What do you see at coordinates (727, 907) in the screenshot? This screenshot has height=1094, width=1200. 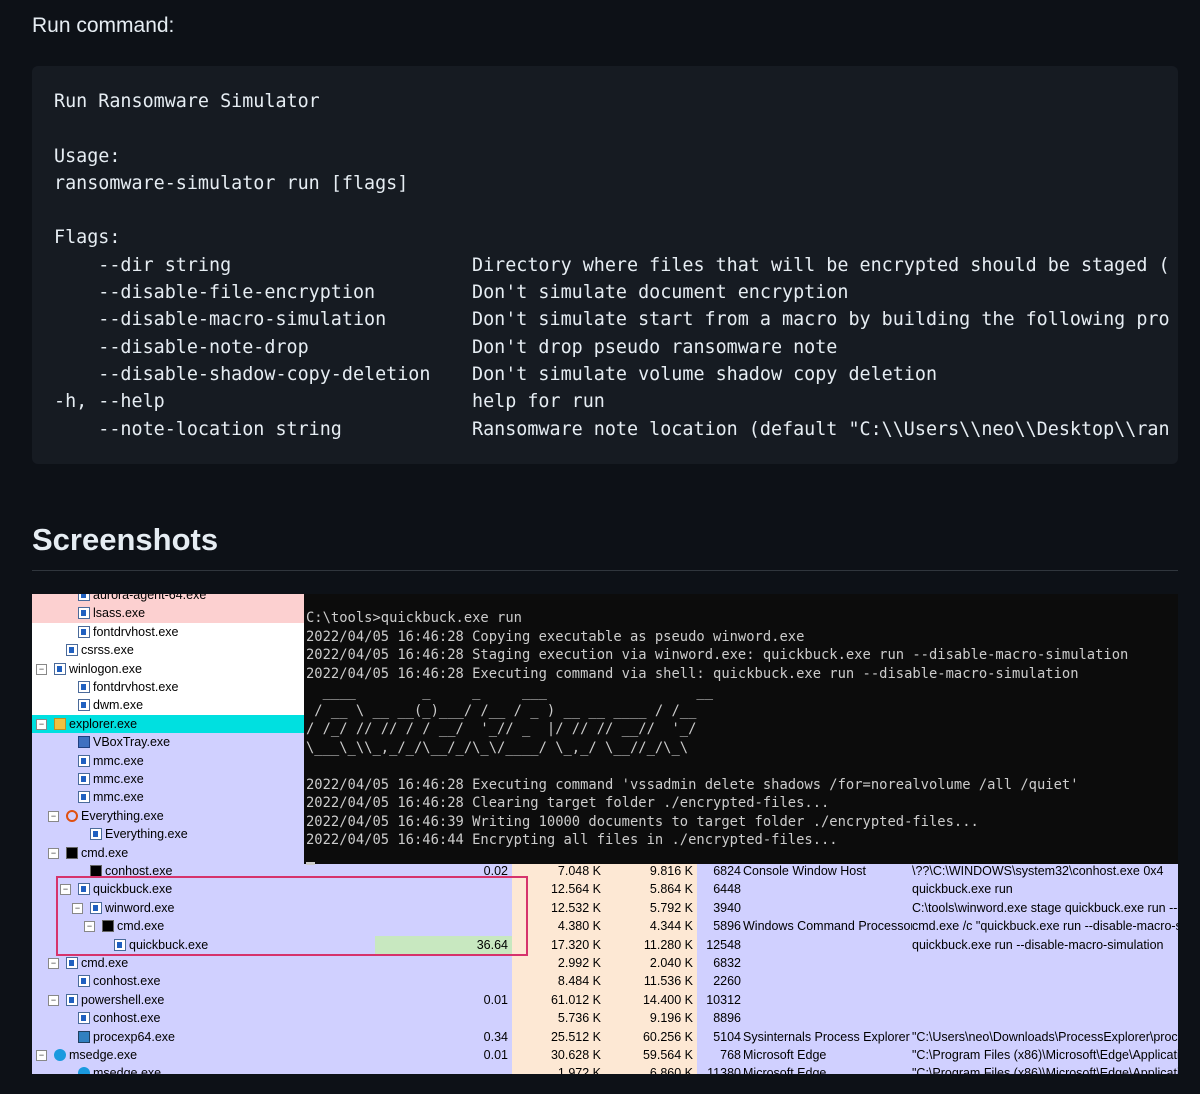 I see `pid-value: 3940` at bounding box center [727, 907].